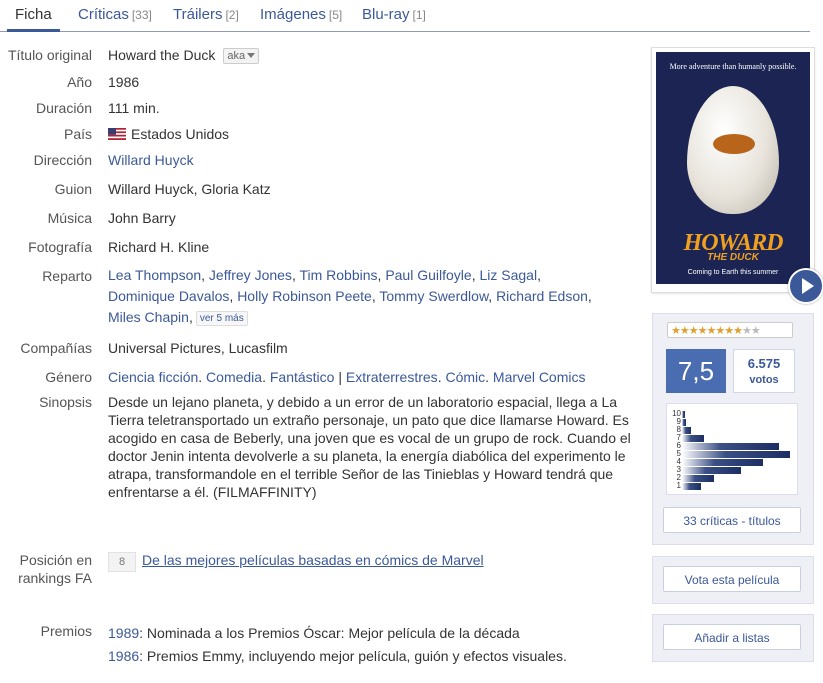 The image size is (823, 683). What do you see at coordinates (134, 108) in the screenshot?
I see `value-duration: 111 min.` at bounding box center [134, 108].